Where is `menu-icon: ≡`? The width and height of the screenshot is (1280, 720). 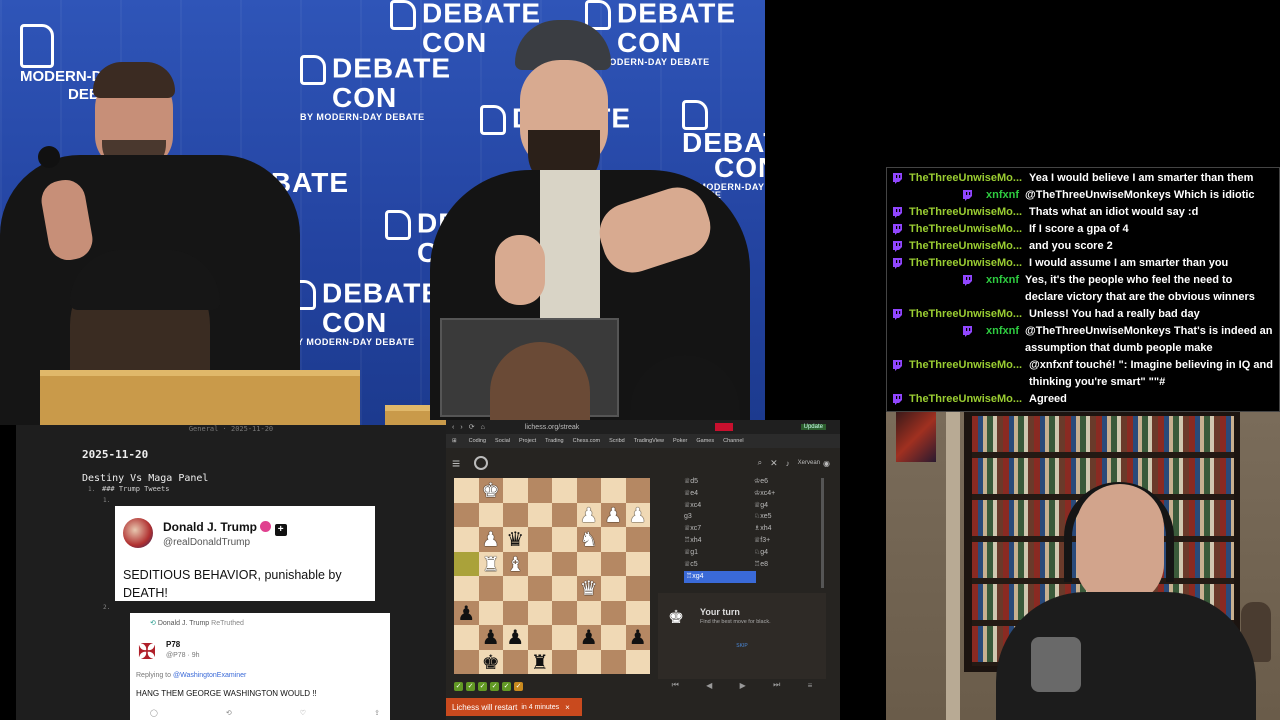
menu-icon: ≡ is located at coordinates (810, 685).